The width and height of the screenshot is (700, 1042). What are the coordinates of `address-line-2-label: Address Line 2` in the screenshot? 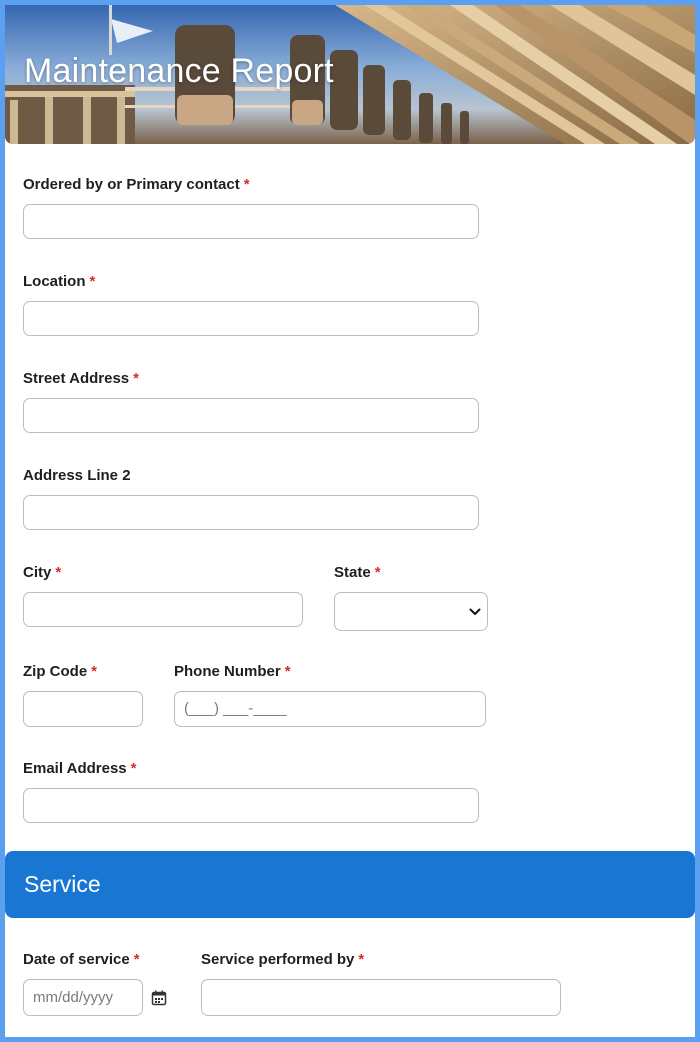 It's located at (77, 475).